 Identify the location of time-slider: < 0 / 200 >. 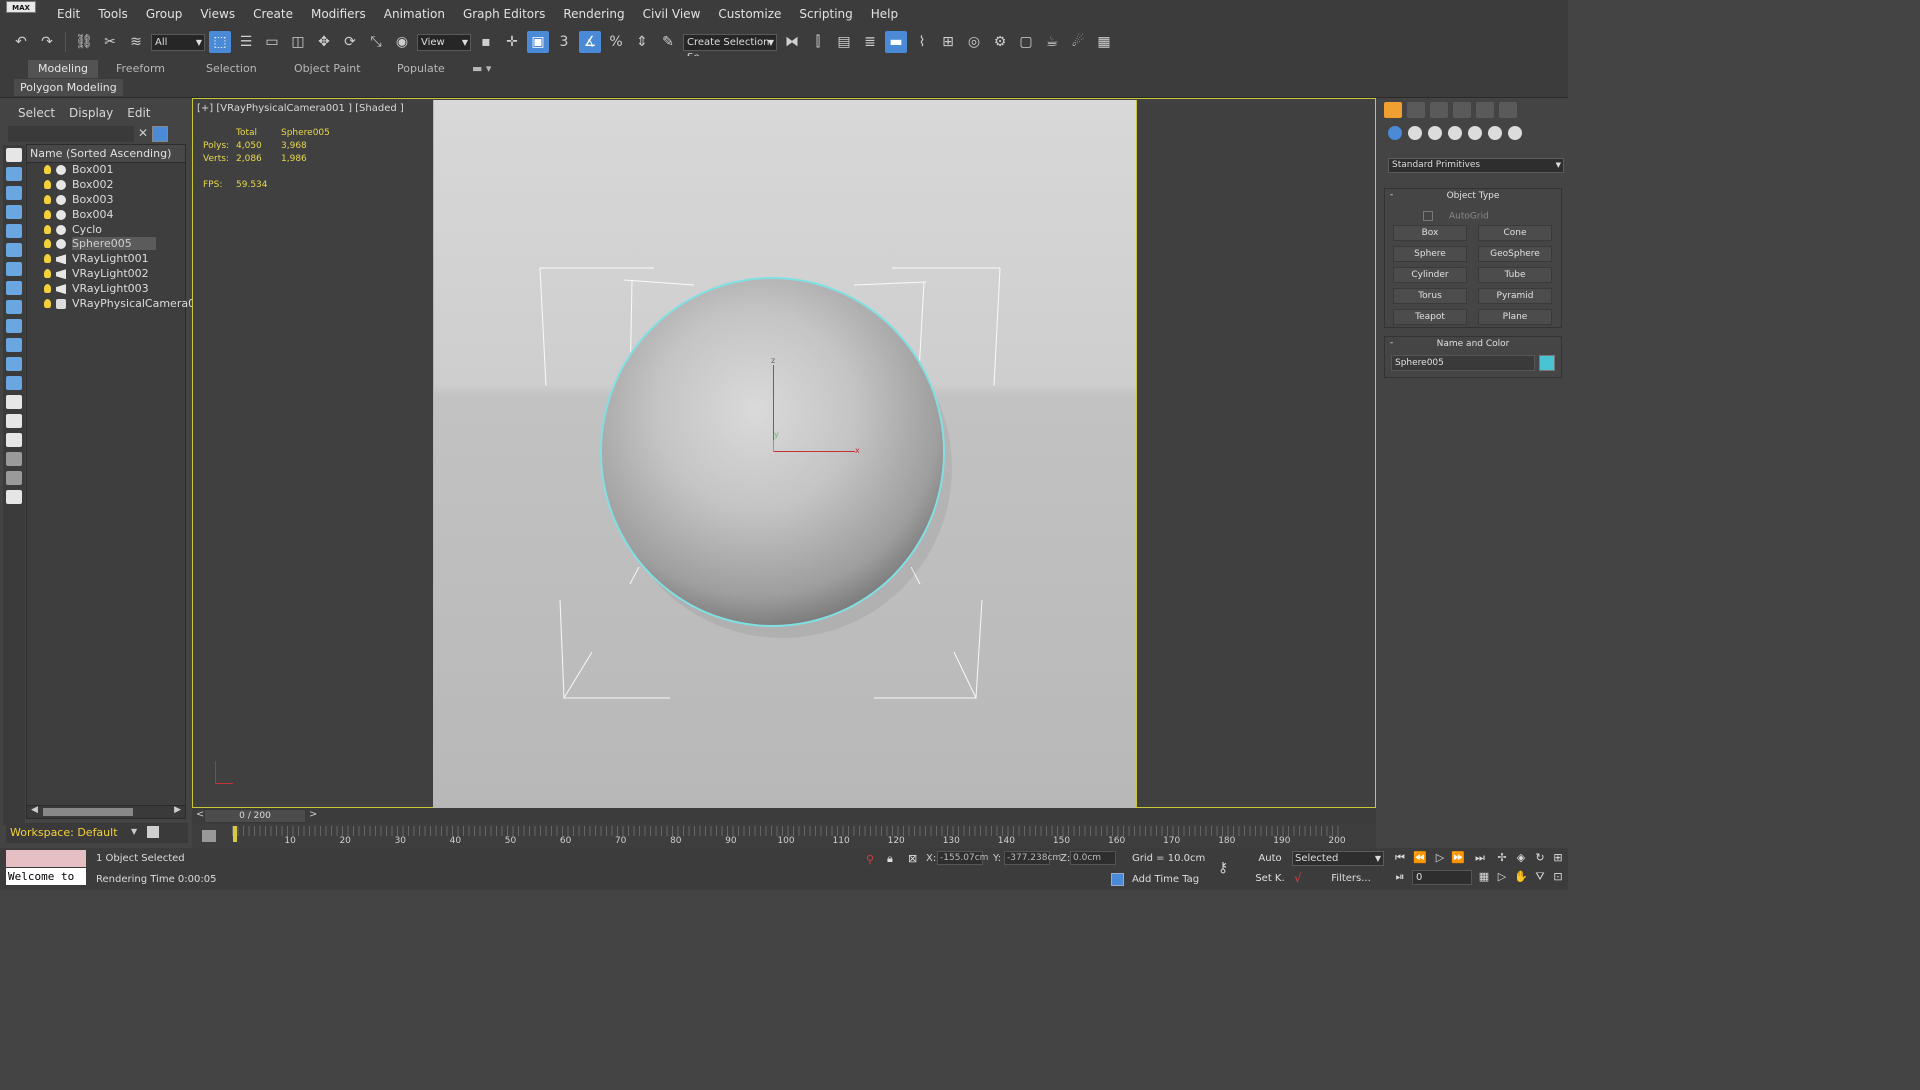
(784, 816).